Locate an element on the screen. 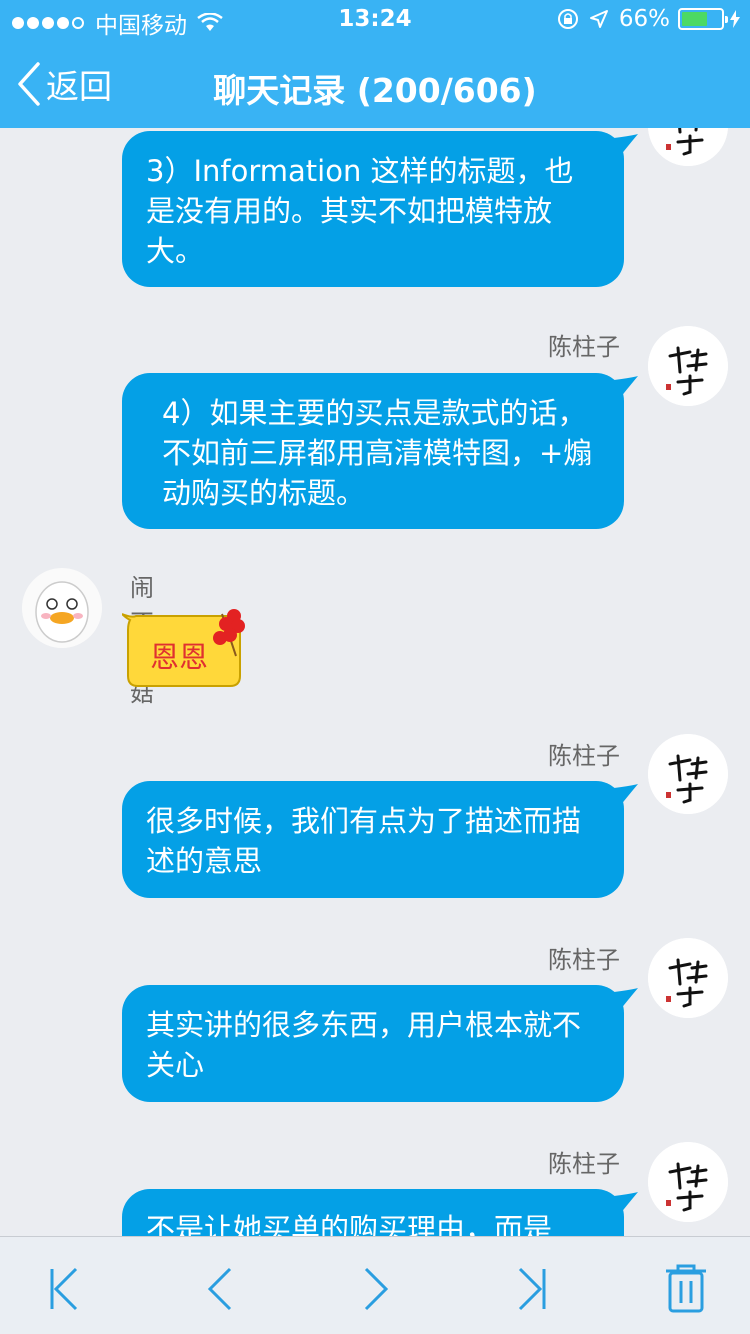 The height and width of the screenshot is (1334, 750). battery-percent: 66% is located at coordinates (644, 19).